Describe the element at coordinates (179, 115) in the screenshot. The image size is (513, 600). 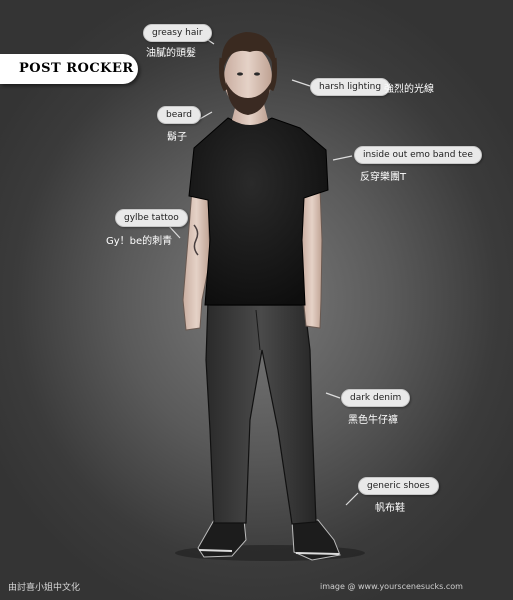
I see `callout-label: beard` at that location.